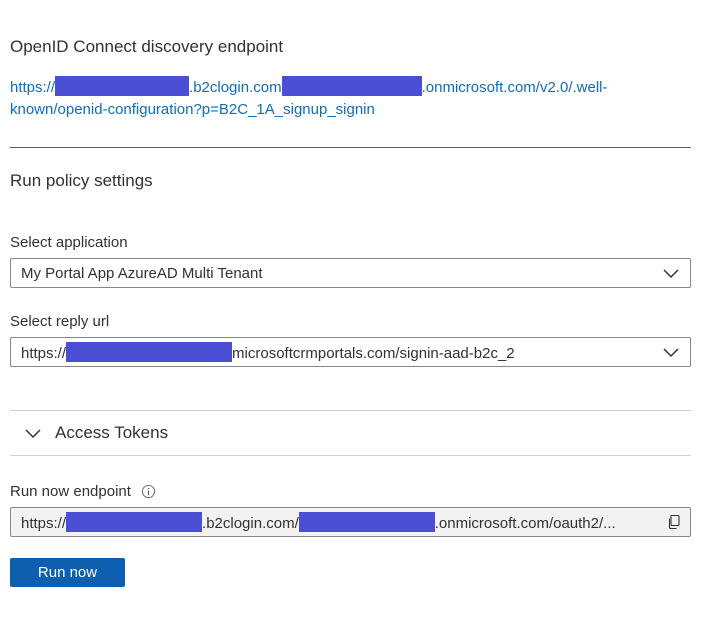 The width and height of the screenshot is (705, 626). What do you see at coordinates (148, 491) in the screenshot?
I see `info-icon` at bounding box center [148, 491].